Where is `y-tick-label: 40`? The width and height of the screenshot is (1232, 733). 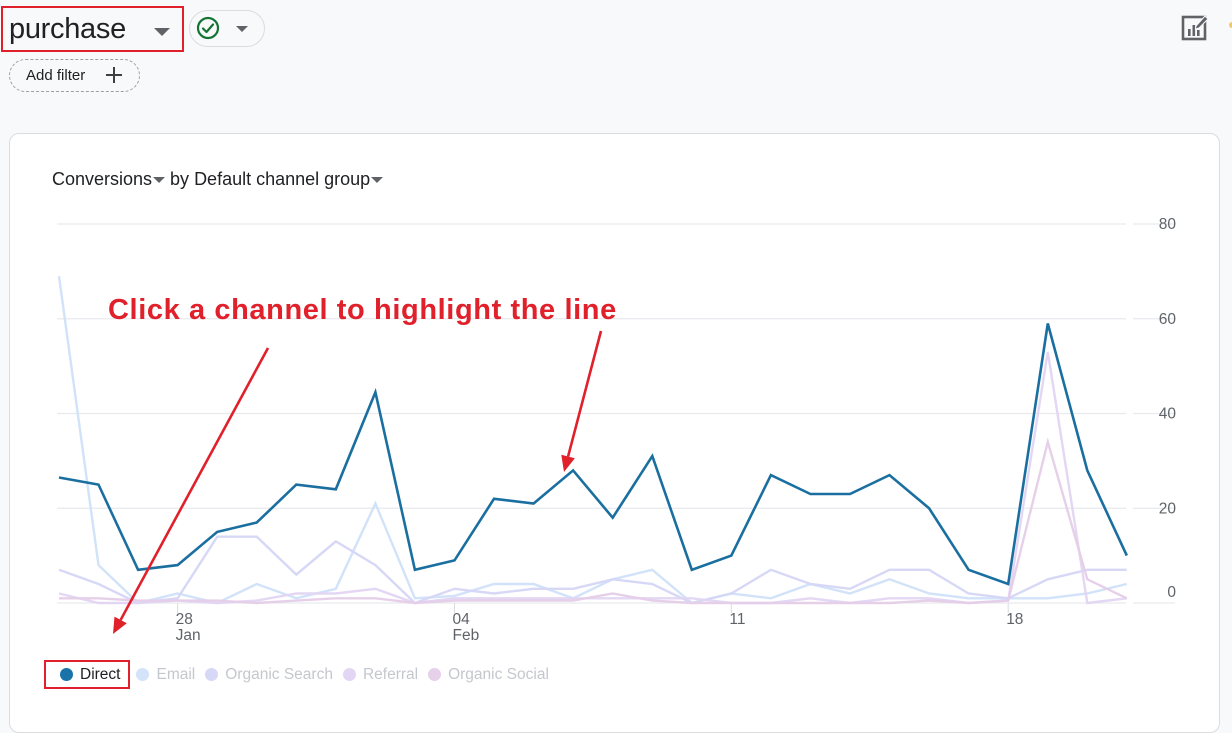
y-tick-label: 40 is located at coordinates (1168, 414).